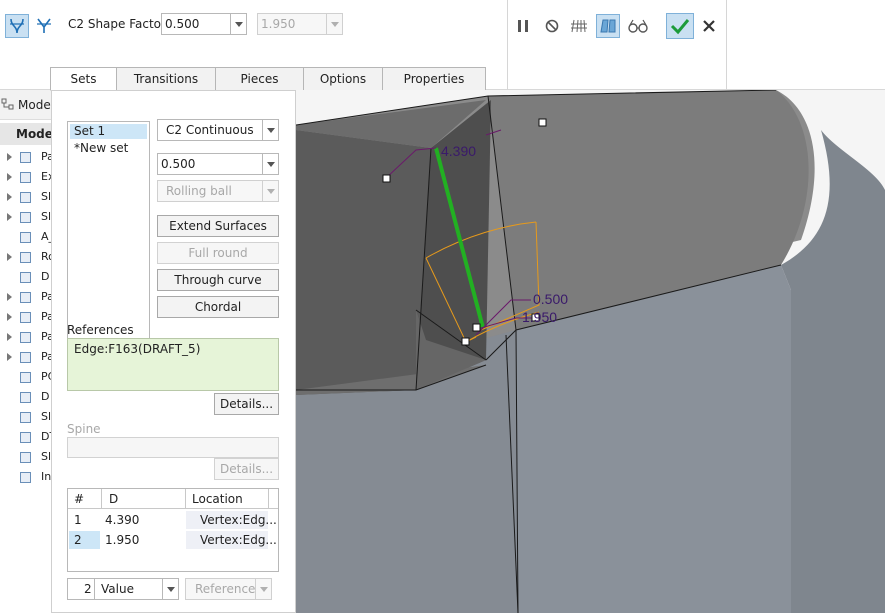  I want to click on tree-item: DT, so click(28, 437).